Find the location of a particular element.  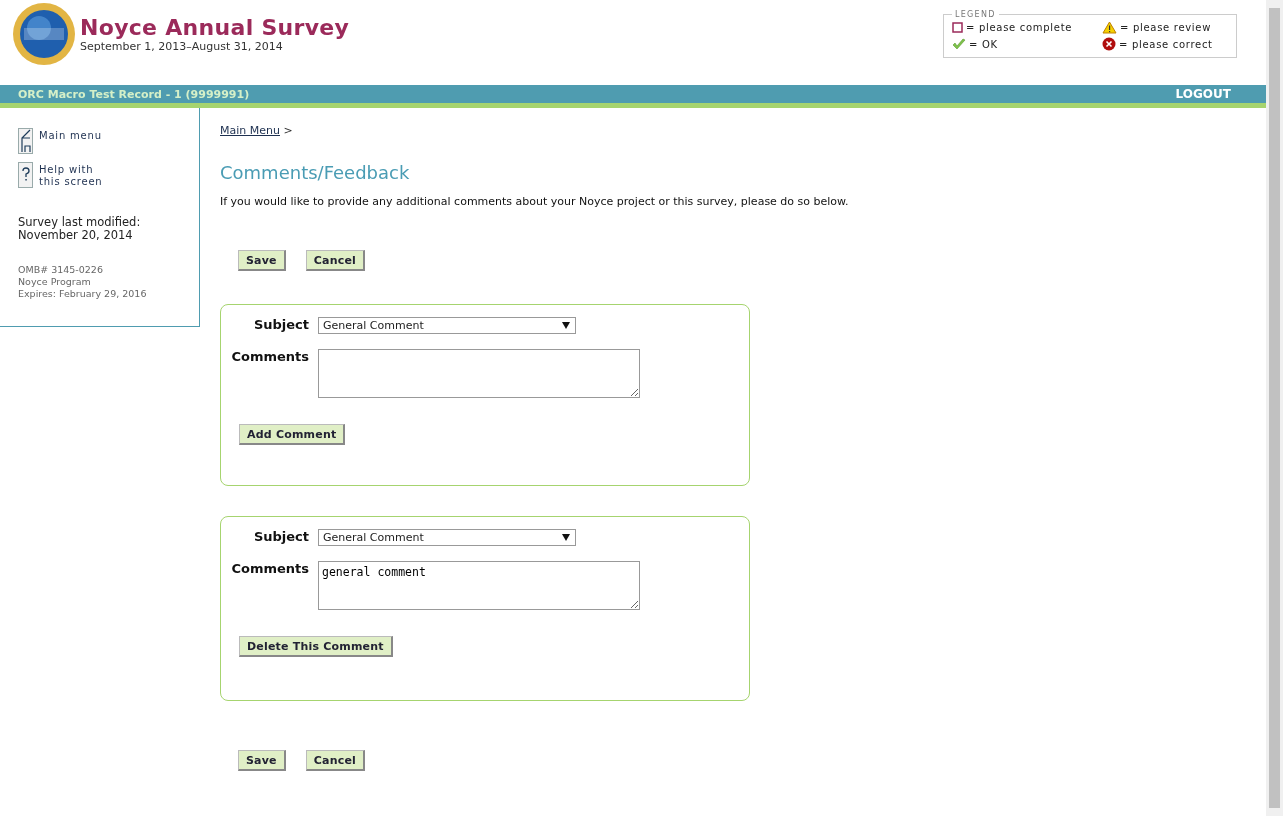

delete-comment-button: Delete This Comment is located at coordinates (316, 646).